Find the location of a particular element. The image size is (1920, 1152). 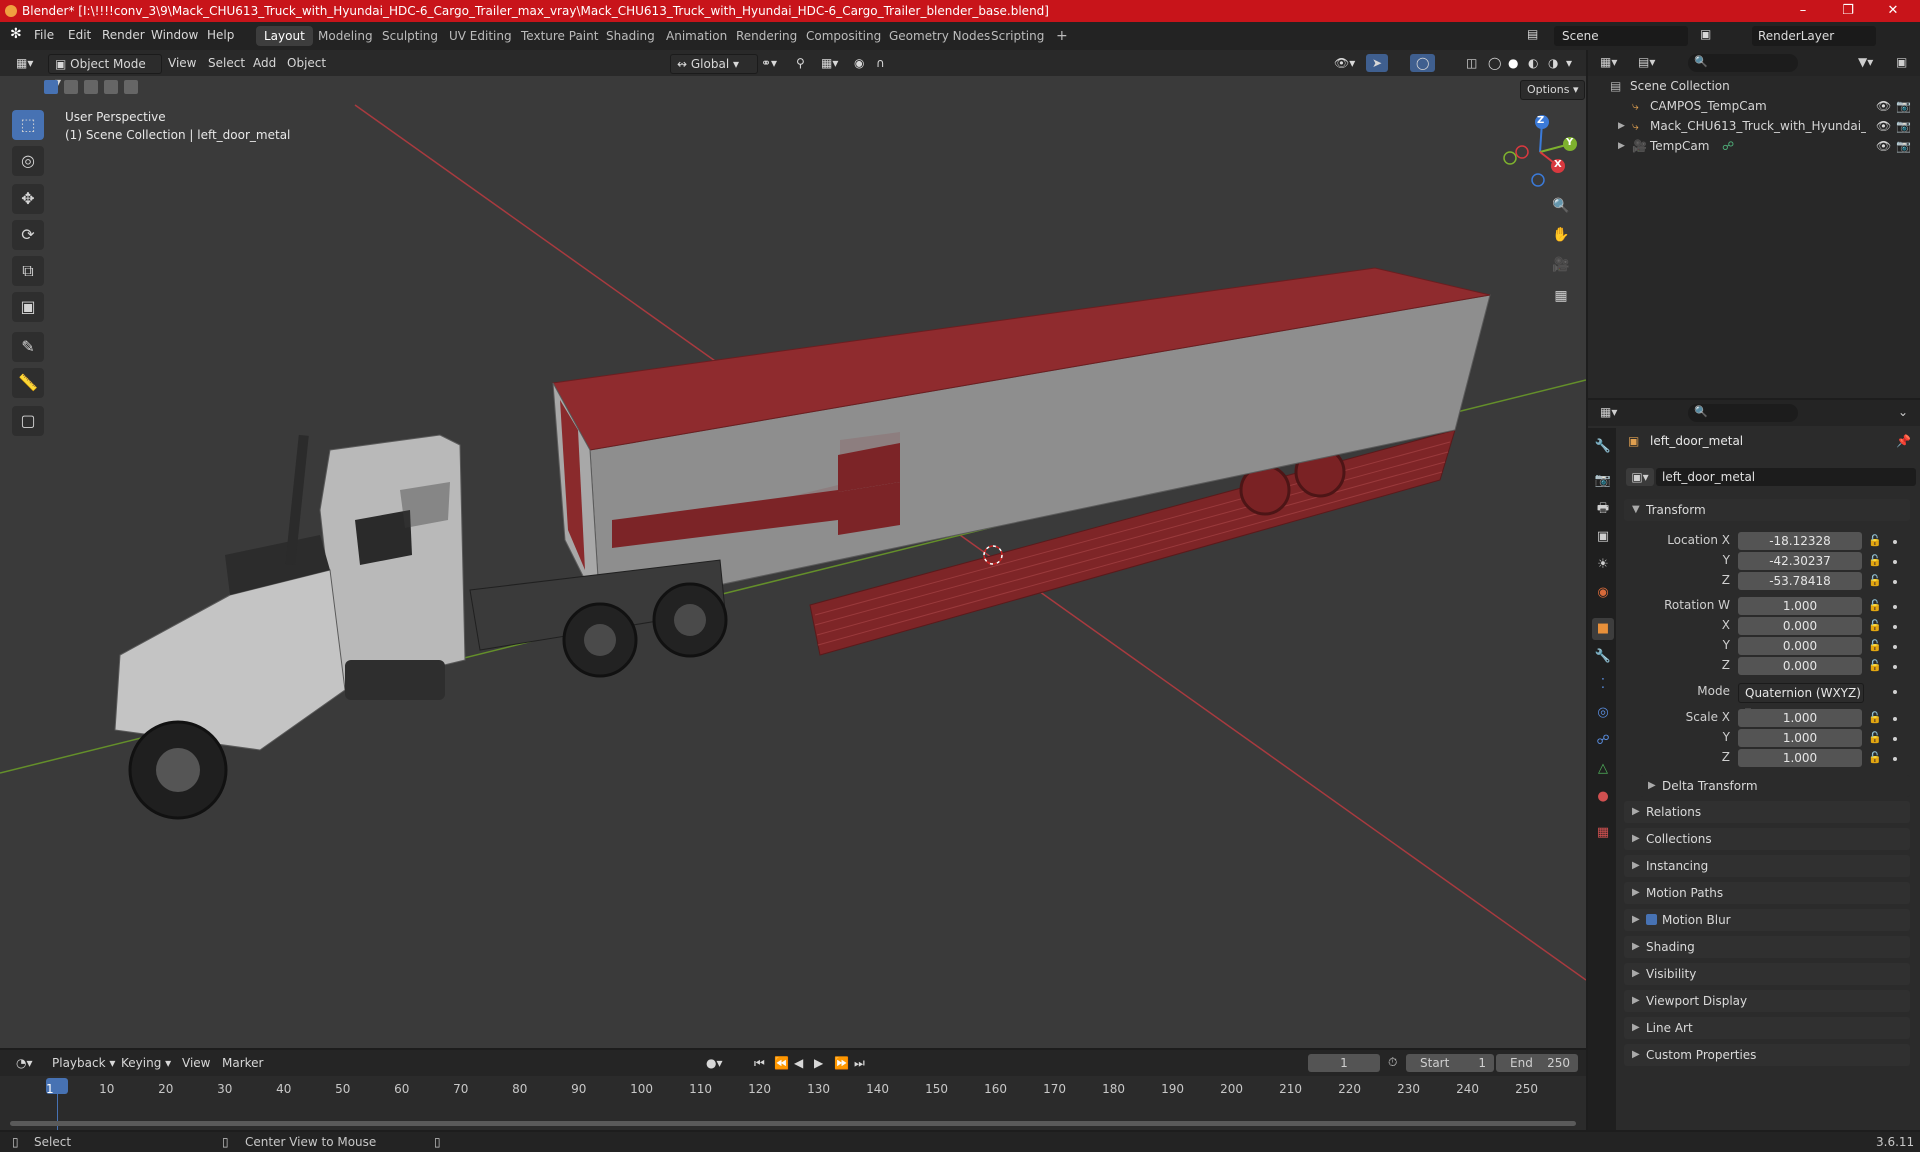

menu-keying: Keying ▾ is located at coordinates (146, 1063).